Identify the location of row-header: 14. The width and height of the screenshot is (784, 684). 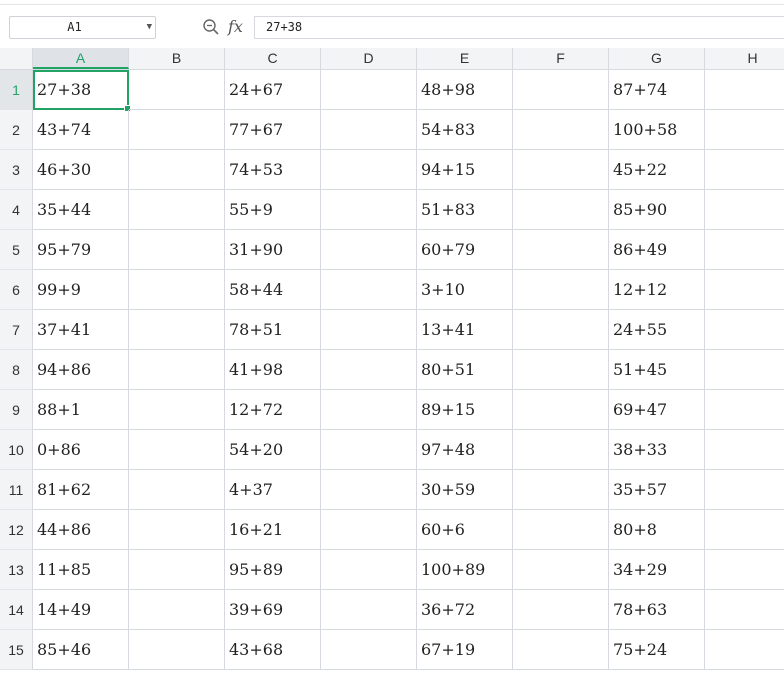
(16, 610).